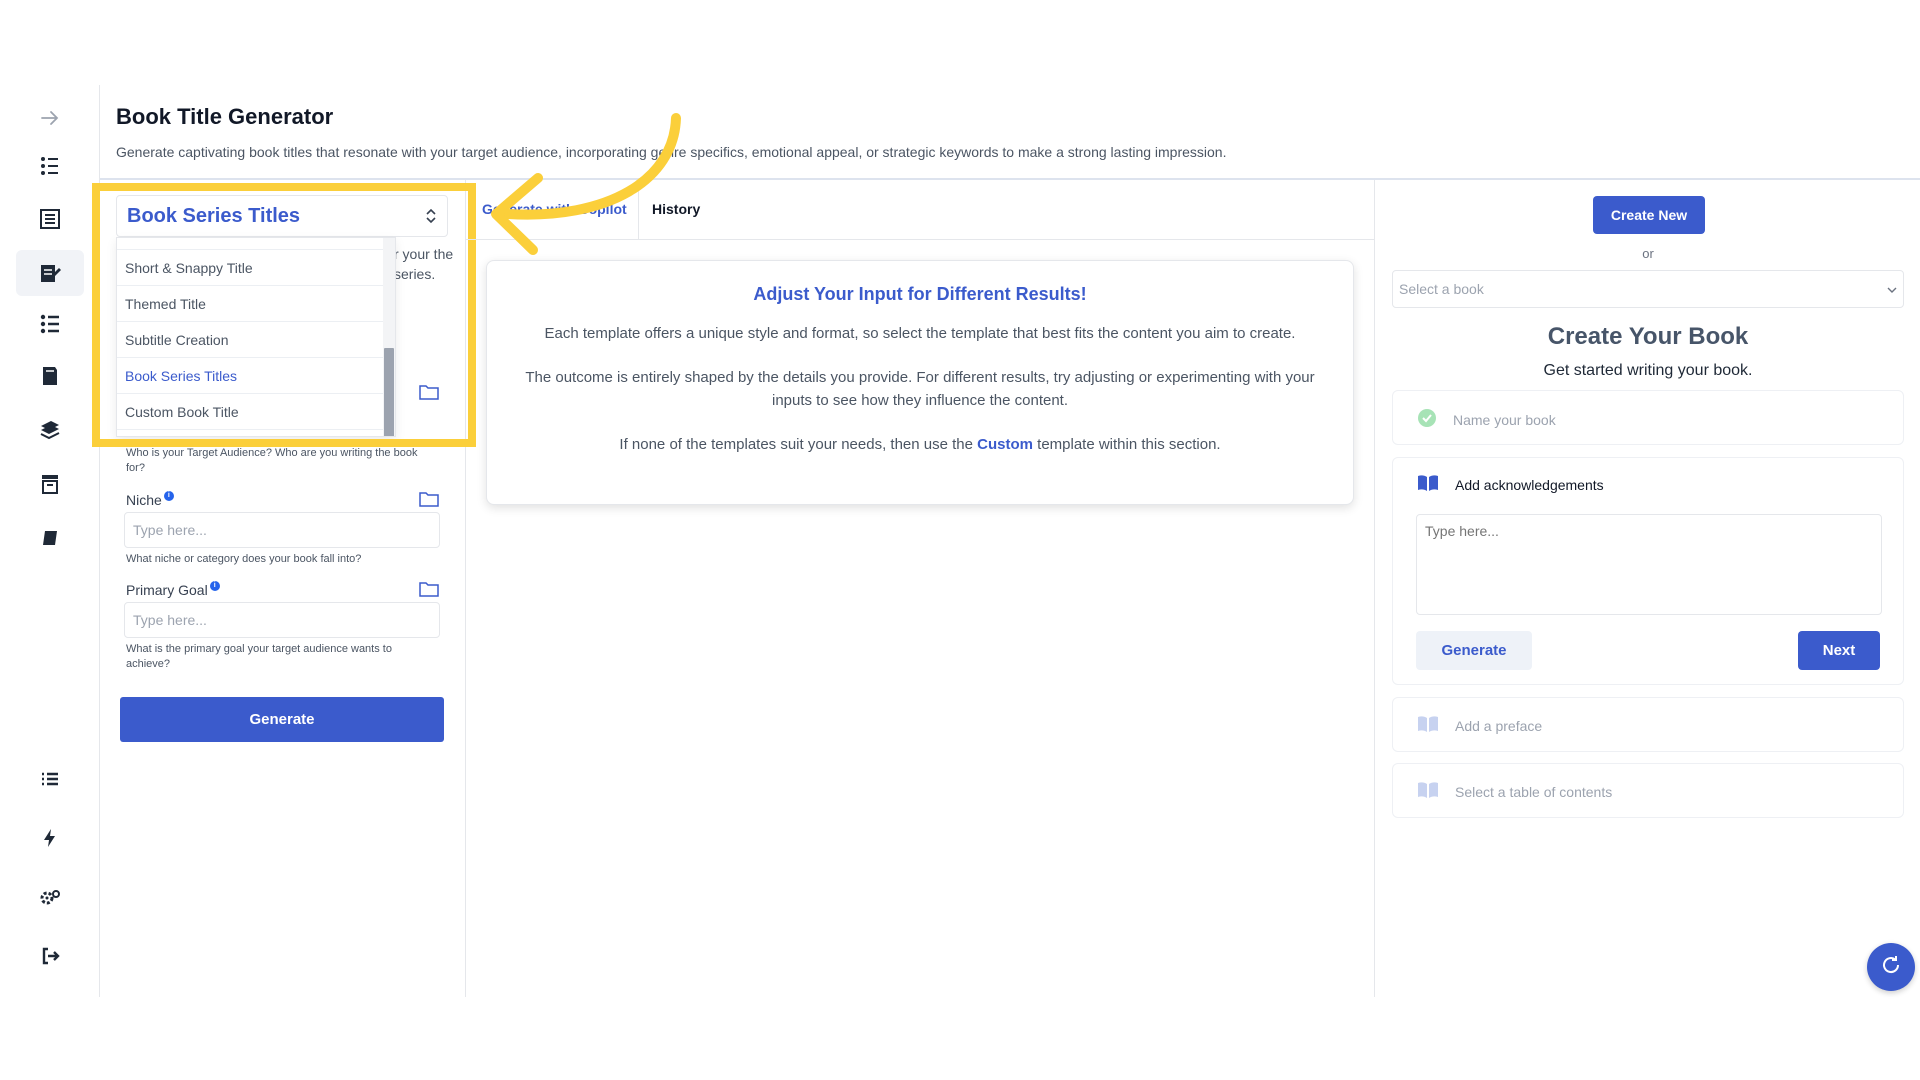 This screenshot has height=1080, width=1920. Describe the element at coordinates (50, 538) in the screenshot. I see `book-small-icon` at that location.